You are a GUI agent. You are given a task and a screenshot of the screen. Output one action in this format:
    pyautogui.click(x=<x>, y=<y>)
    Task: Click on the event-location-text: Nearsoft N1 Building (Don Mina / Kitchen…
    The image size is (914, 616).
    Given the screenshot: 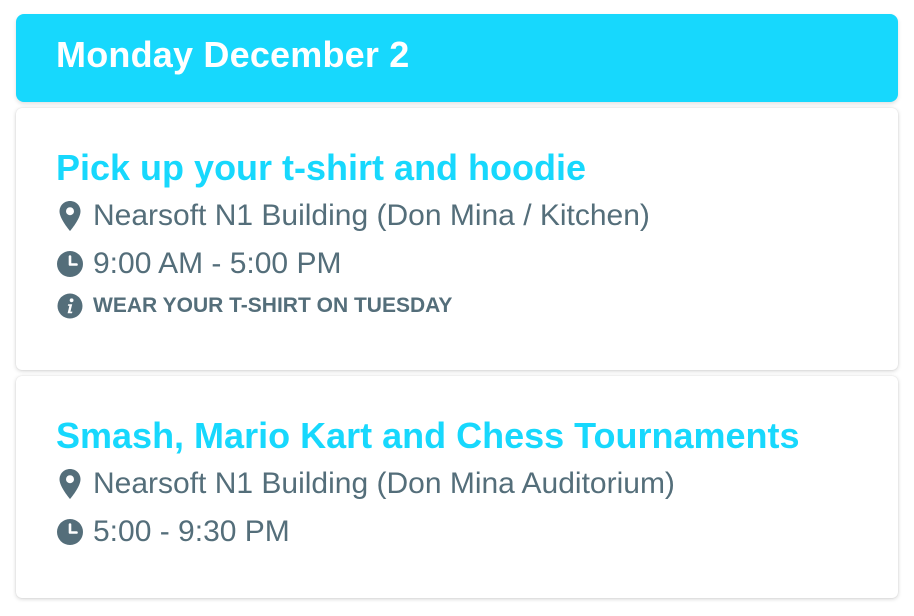 What is the action you would take?
    pyautogui.click(x=371, y=215)
    